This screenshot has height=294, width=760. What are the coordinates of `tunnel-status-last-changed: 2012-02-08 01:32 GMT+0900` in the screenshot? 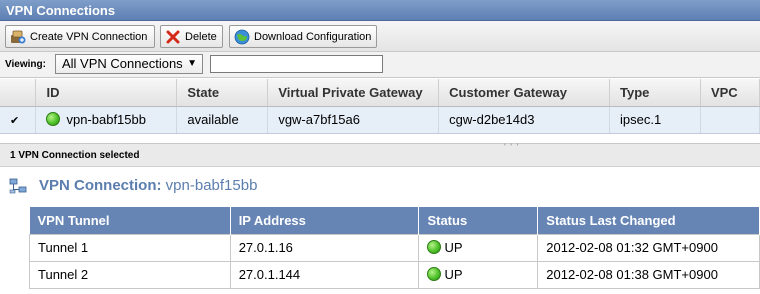 It's located at (648, 247).